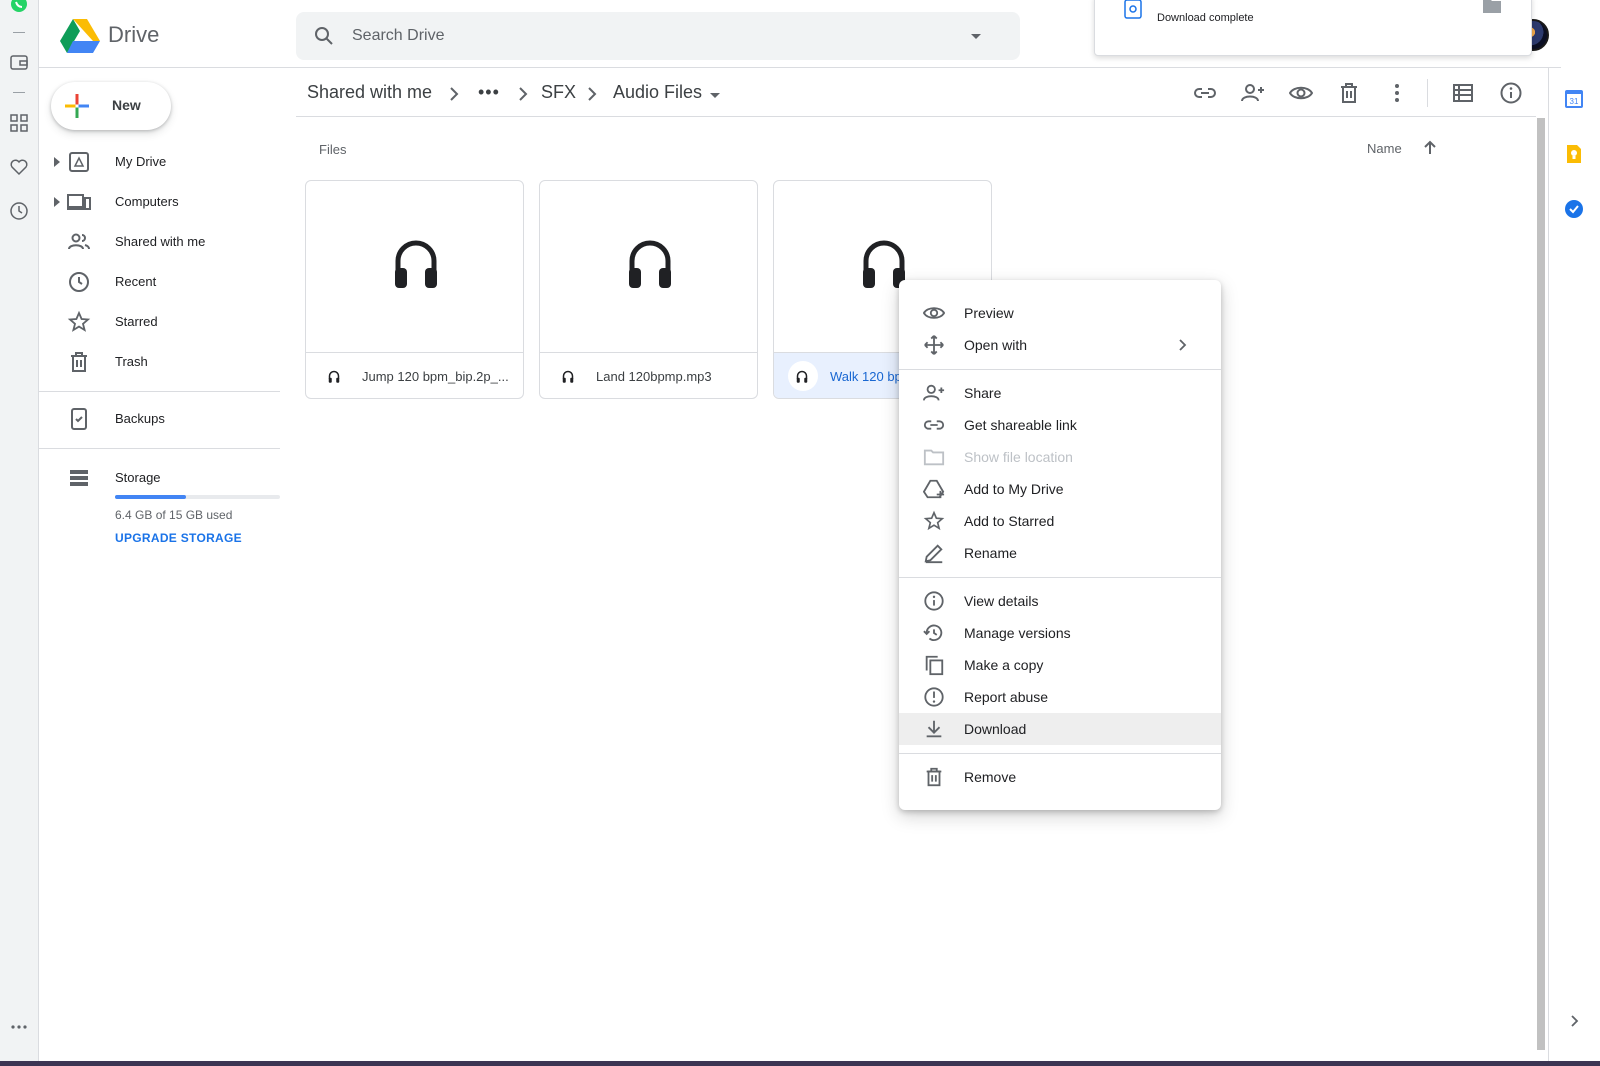 The width and height of the screenshot is (1600, 1066). I want to click on menu-item-get-link: Get shareable link, so click(1060, 425).